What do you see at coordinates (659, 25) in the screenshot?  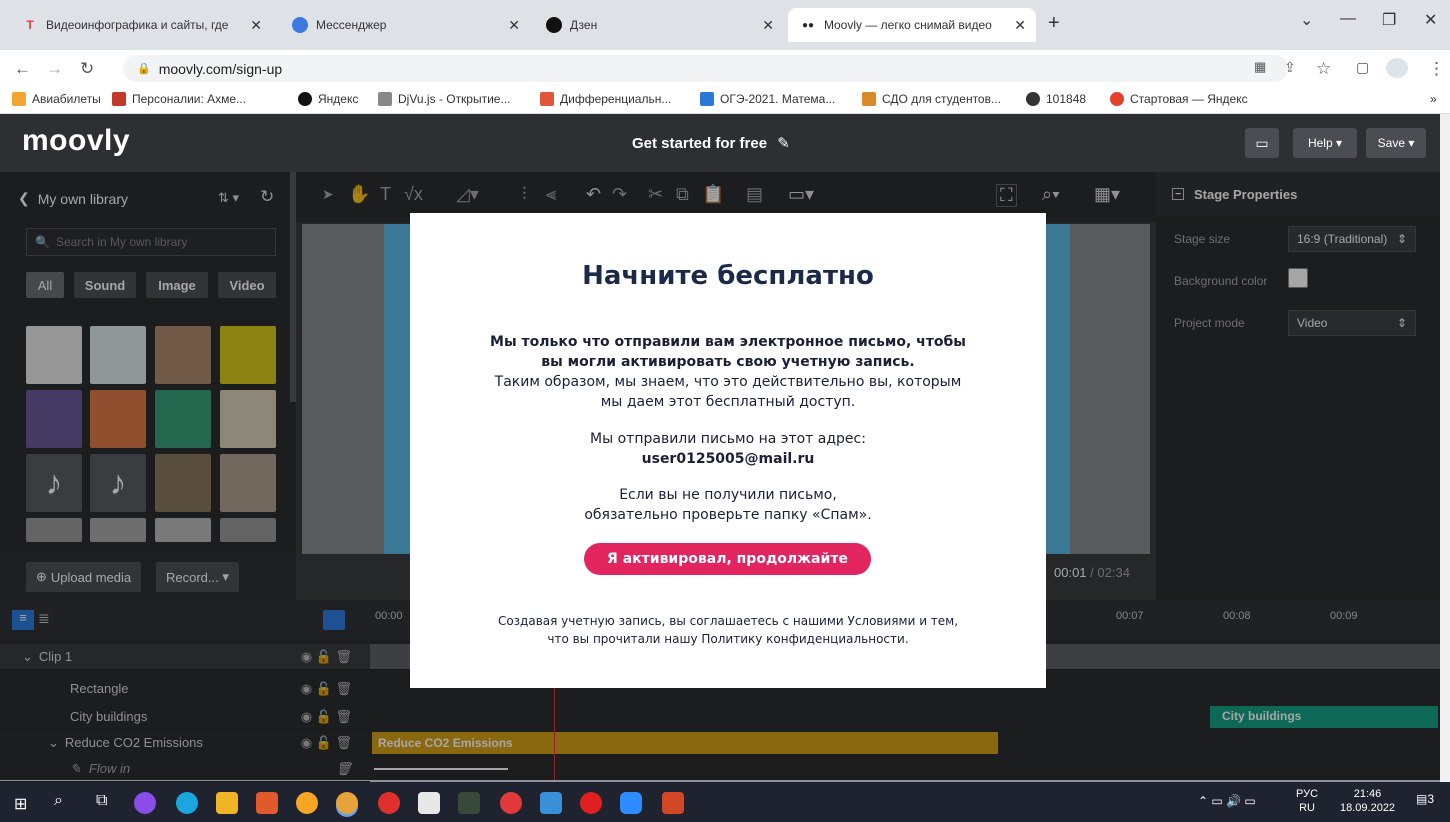 I see `tab-dzen: Дзен ✕` at bounding box center [659, 25].